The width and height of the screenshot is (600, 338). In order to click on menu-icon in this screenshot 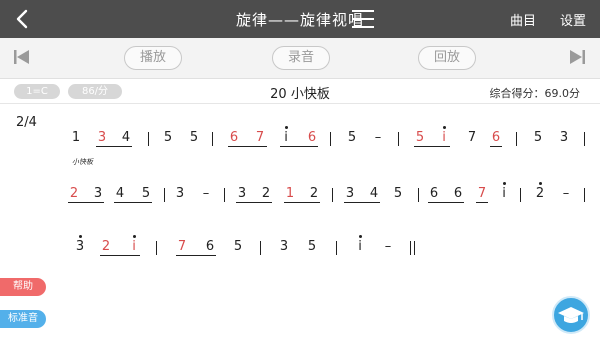, I will do `click(363, 19)`.